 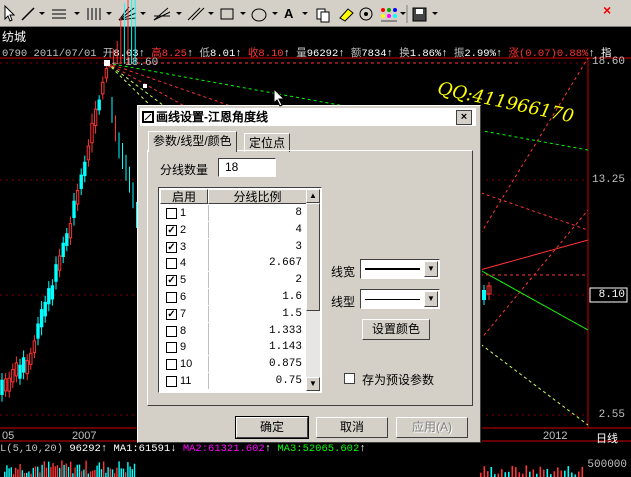 What do you see at coordinates (233, 263) in the screenshot?
I see `list-item: 4 2.667` at bounding box center [233, 263].